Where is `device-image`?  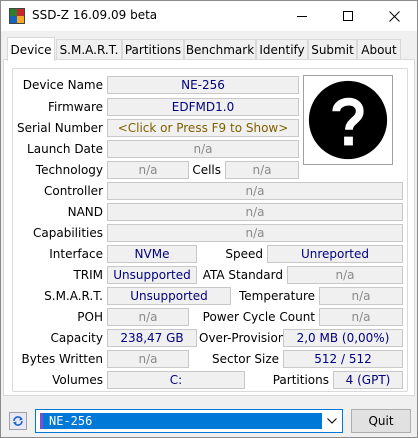 device-image is located at coordinates (348, 120).